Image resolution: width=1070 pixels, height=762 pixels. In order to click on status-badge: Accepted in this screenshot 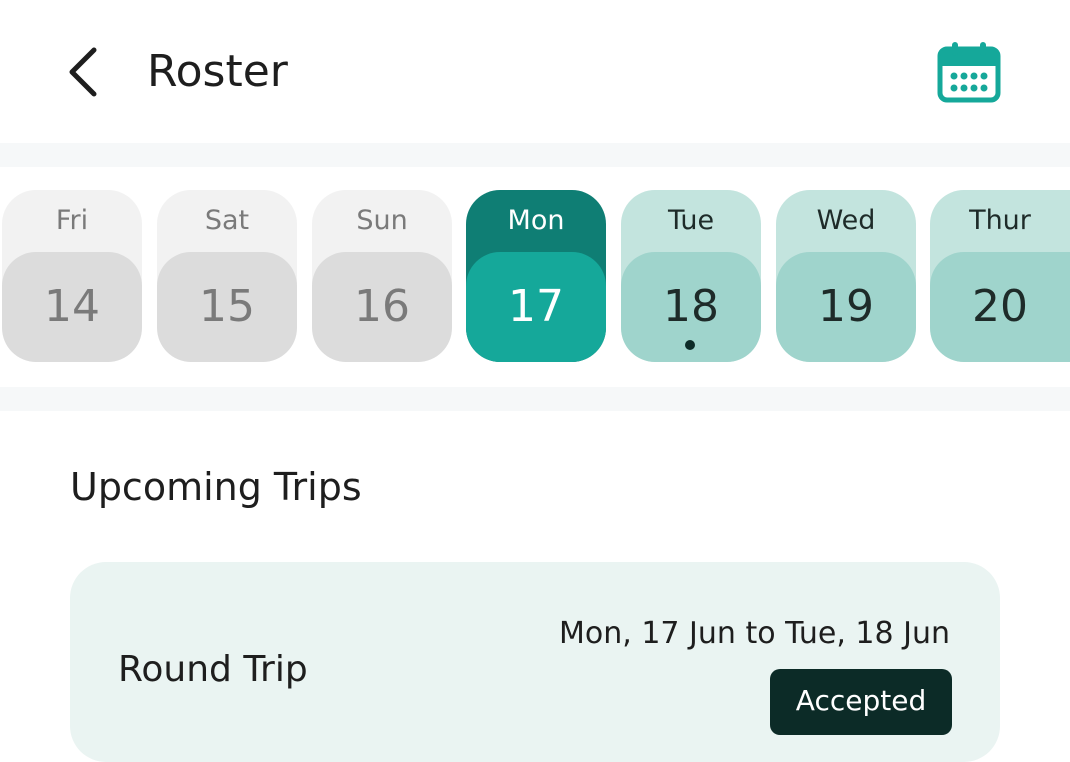, I will do `click(861, 702)`.